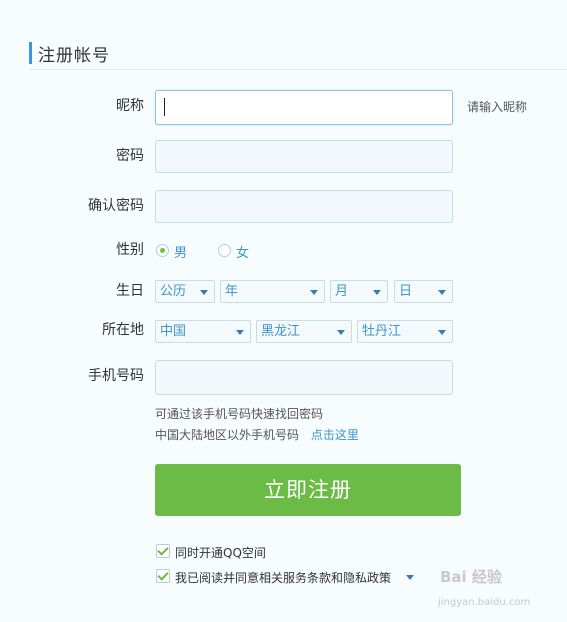  Describe the element at coordinates (181, 253) in the screenshot. I see `gender-male-label: 男` at that location.